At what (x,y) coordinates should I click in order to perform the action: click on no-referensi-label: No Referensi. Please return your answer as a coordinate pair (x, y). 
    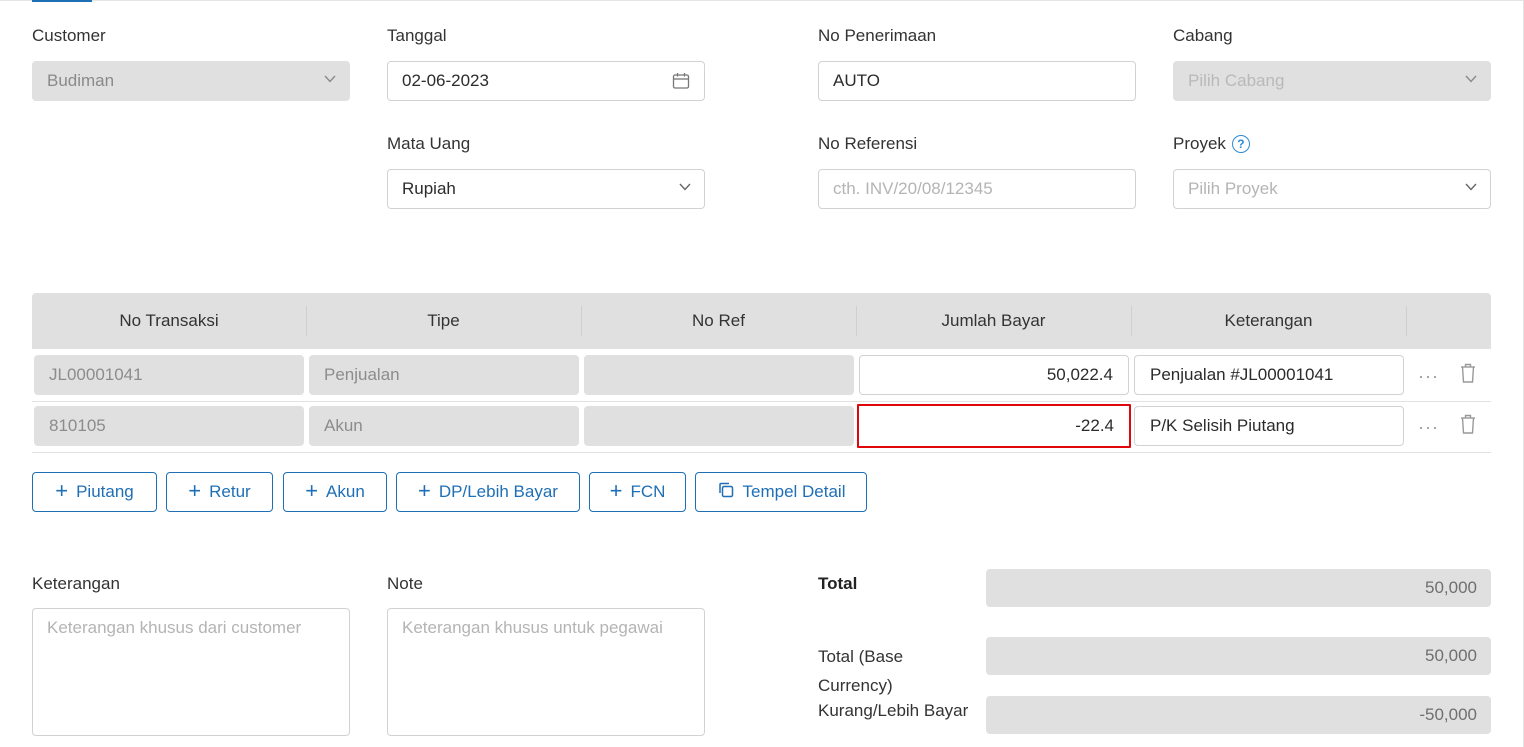
    Looking at the image, I should click on (868, 143).